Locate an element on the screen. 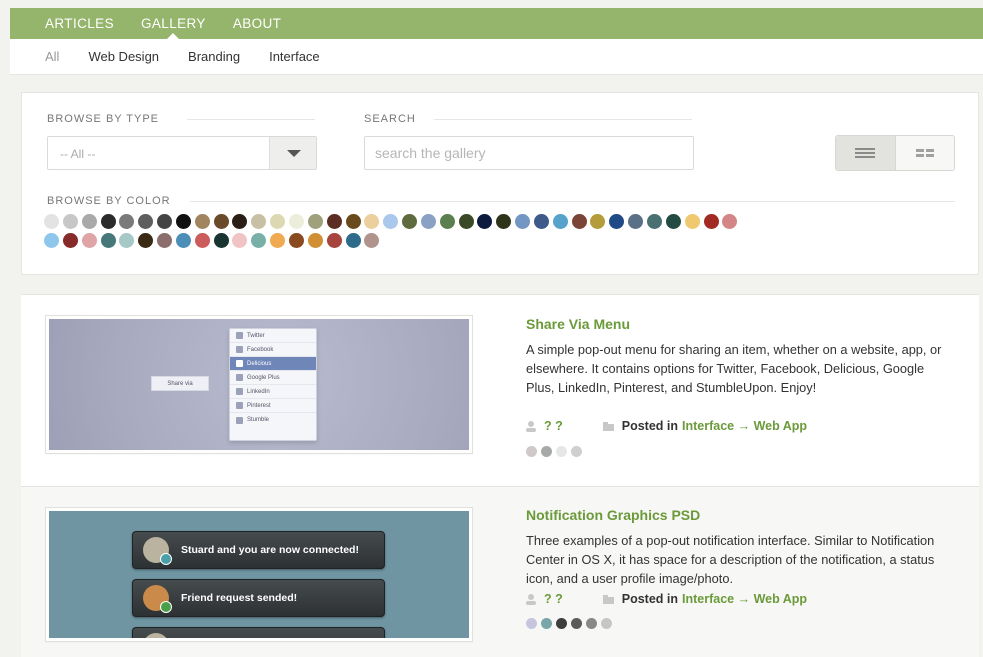 The width and height of the screenshot is (983, 657). search-input is located at coordinates (529, 153).